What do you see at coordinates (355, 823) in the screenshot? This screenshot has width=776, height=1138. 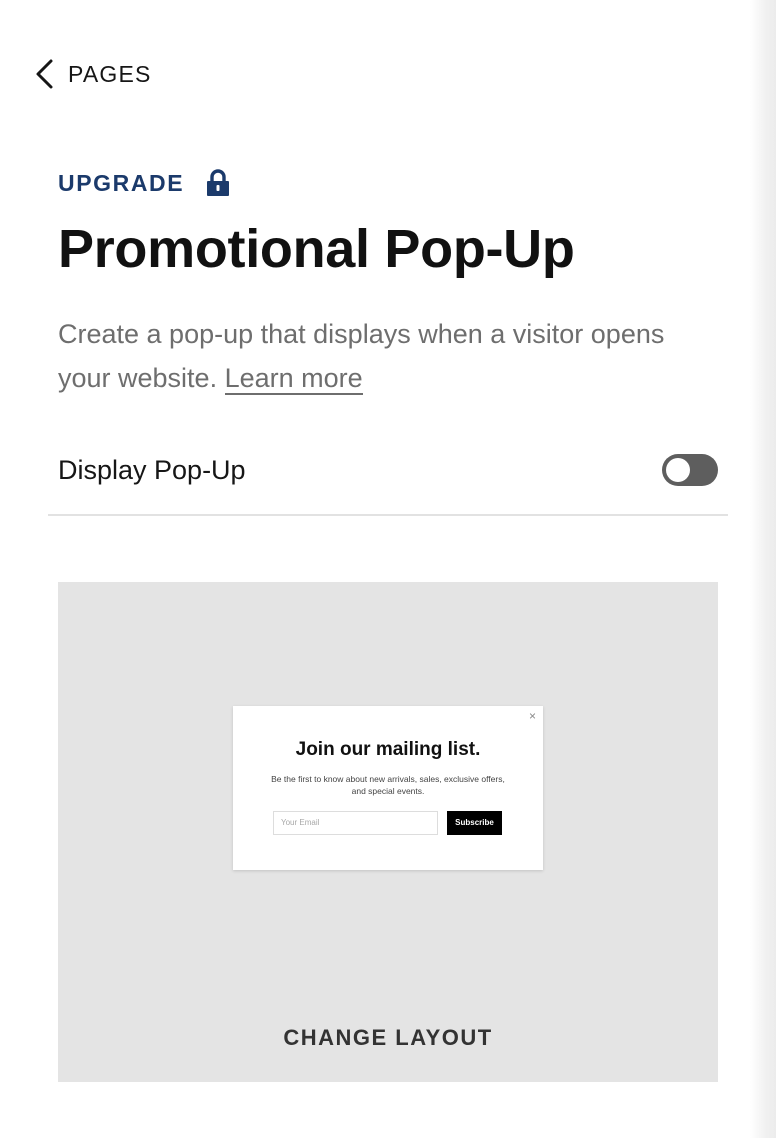 I see `popup-email-field: Your Email` at bounding box center [355, 823].